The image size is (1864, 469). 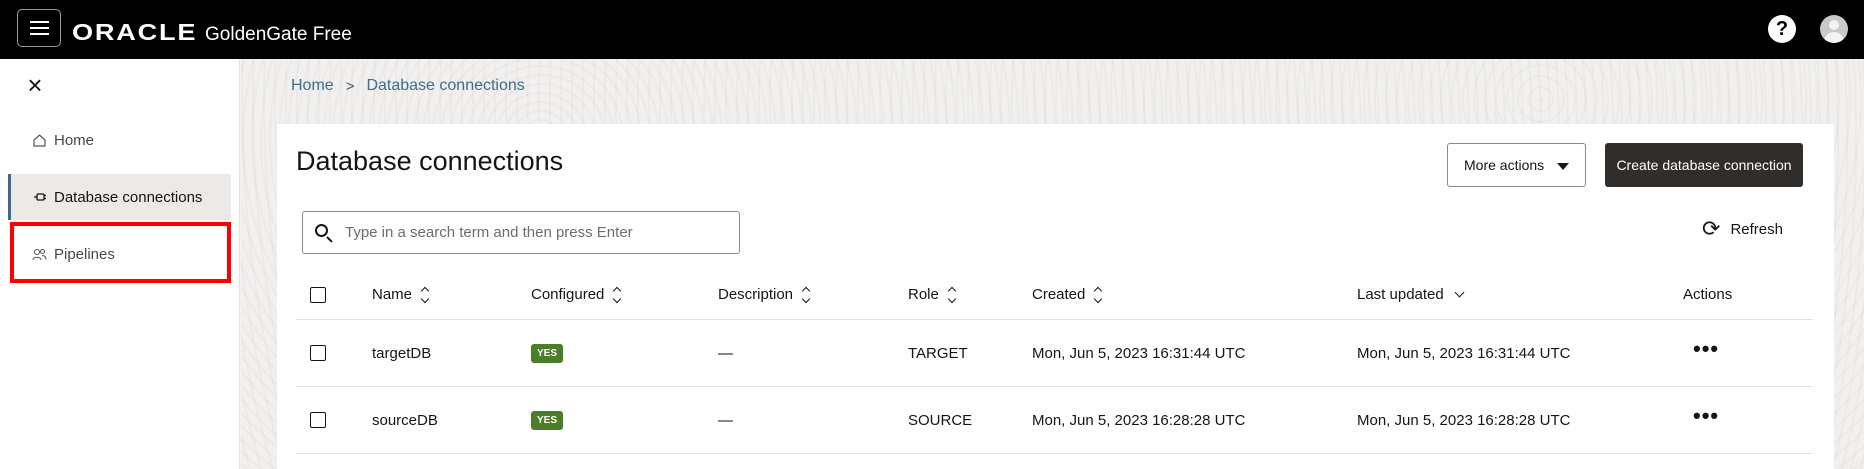 I want to click on breadcrumb: Home > Database connections, so click(x=408, y=86).